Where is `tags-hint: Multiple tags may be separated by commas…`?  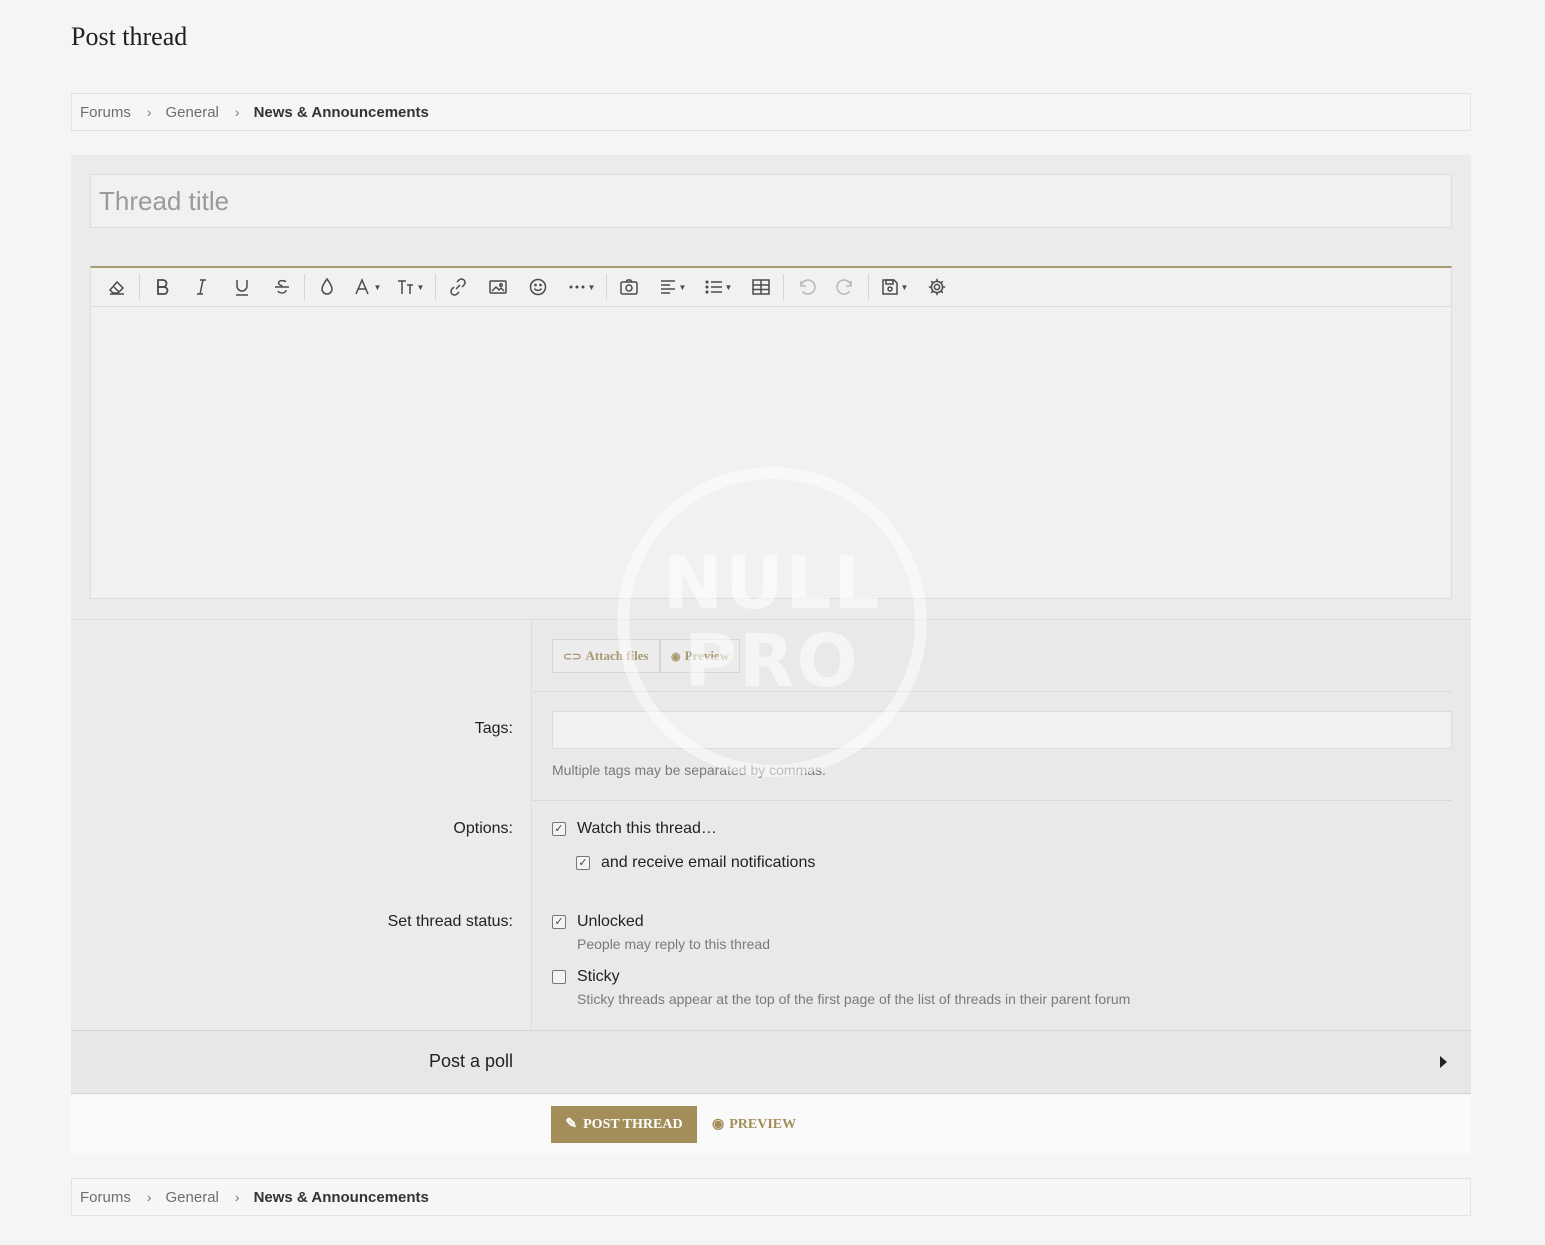
tags-hint: Multiple tags may be separated by commas… is located at coordinates (689, 770).